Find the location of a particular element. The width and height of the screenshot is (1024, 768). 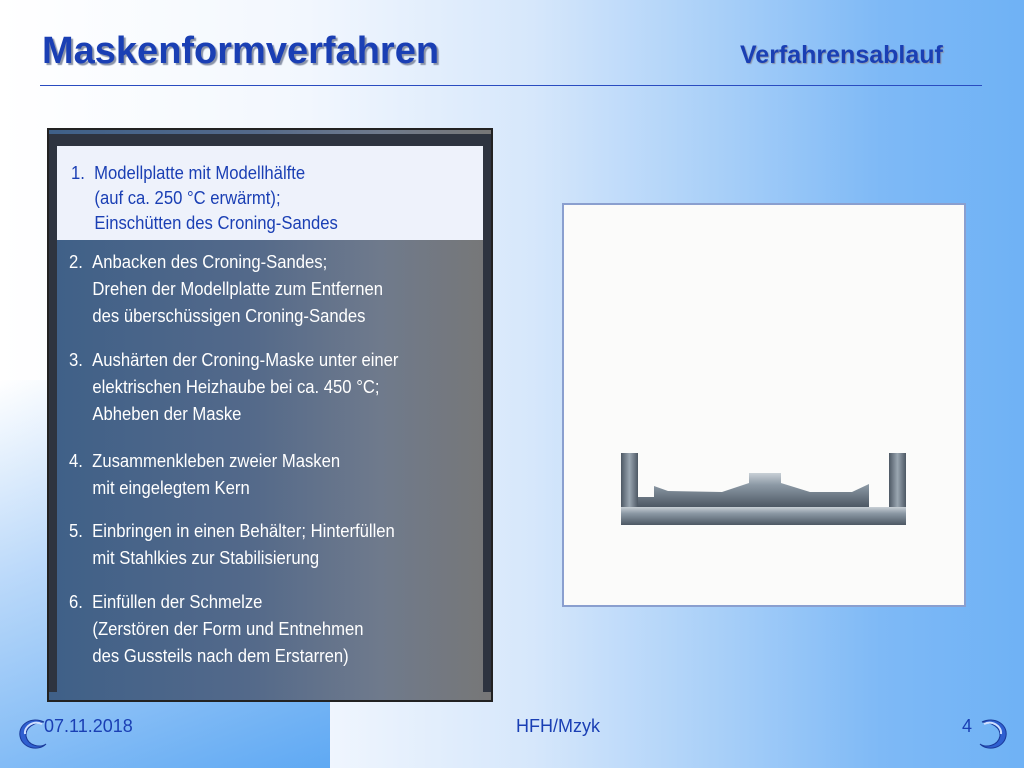

footer-author: HFH/Mzyk is located at coordinates (558, 726).